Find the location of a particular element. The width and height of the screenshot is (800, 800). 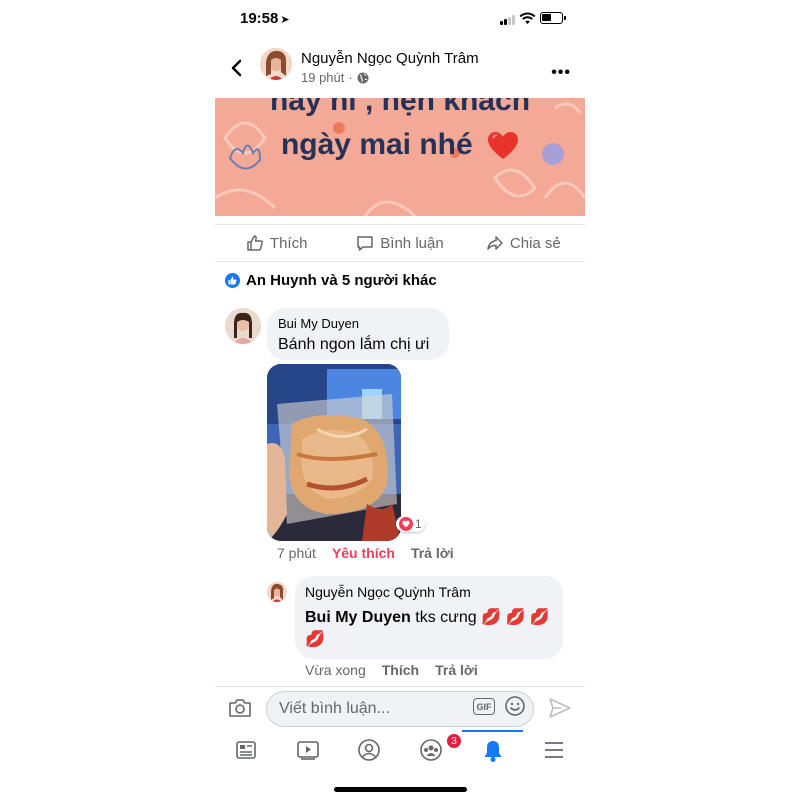

groups-icon is located at coordinates (431, 750).